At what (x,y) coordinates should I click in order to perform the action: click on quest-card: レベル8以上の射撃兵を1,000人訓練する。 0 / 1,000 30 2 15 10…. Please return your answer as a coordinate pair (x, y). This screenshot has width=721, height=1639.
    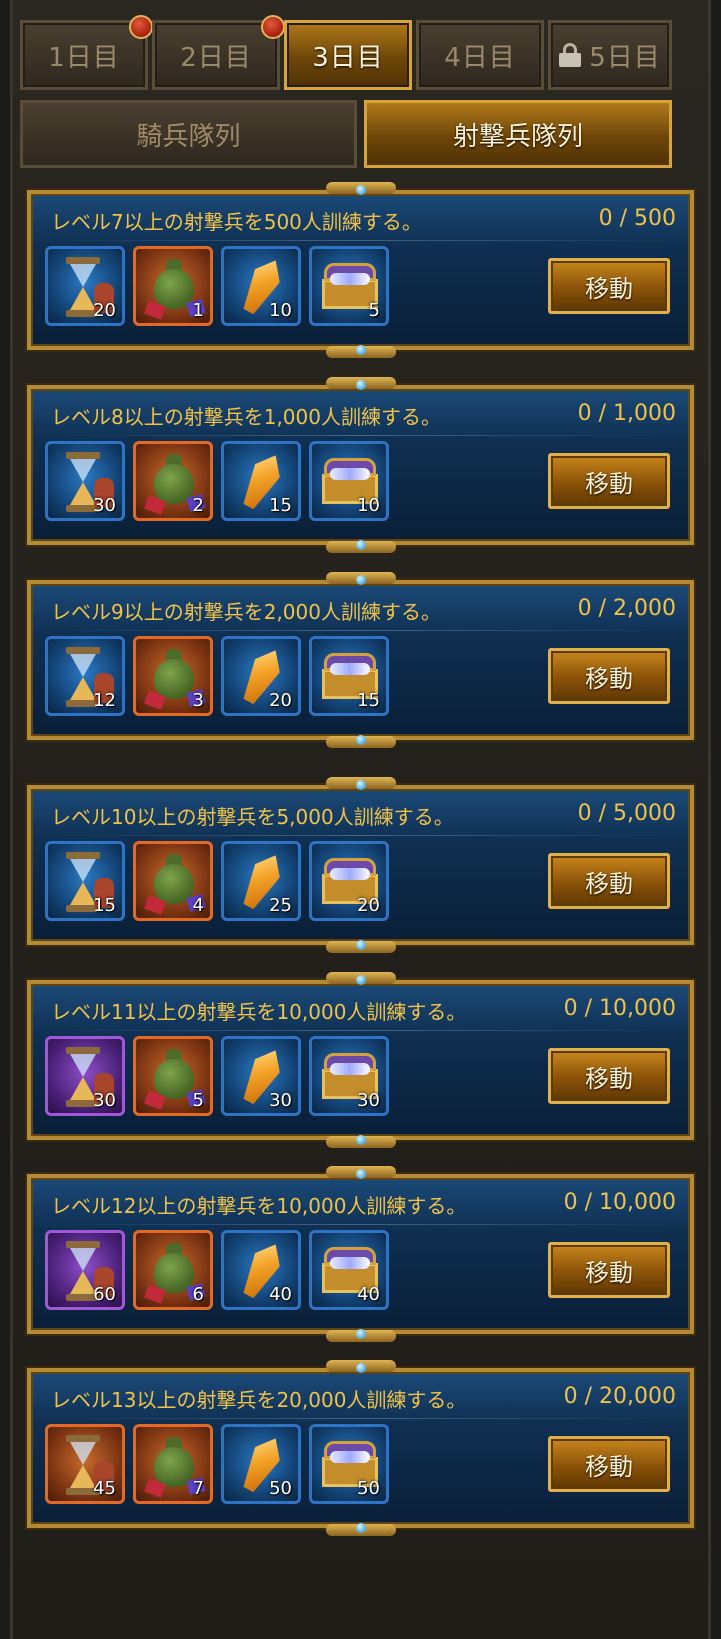
    Looking at the image, I should click on (360, 465).